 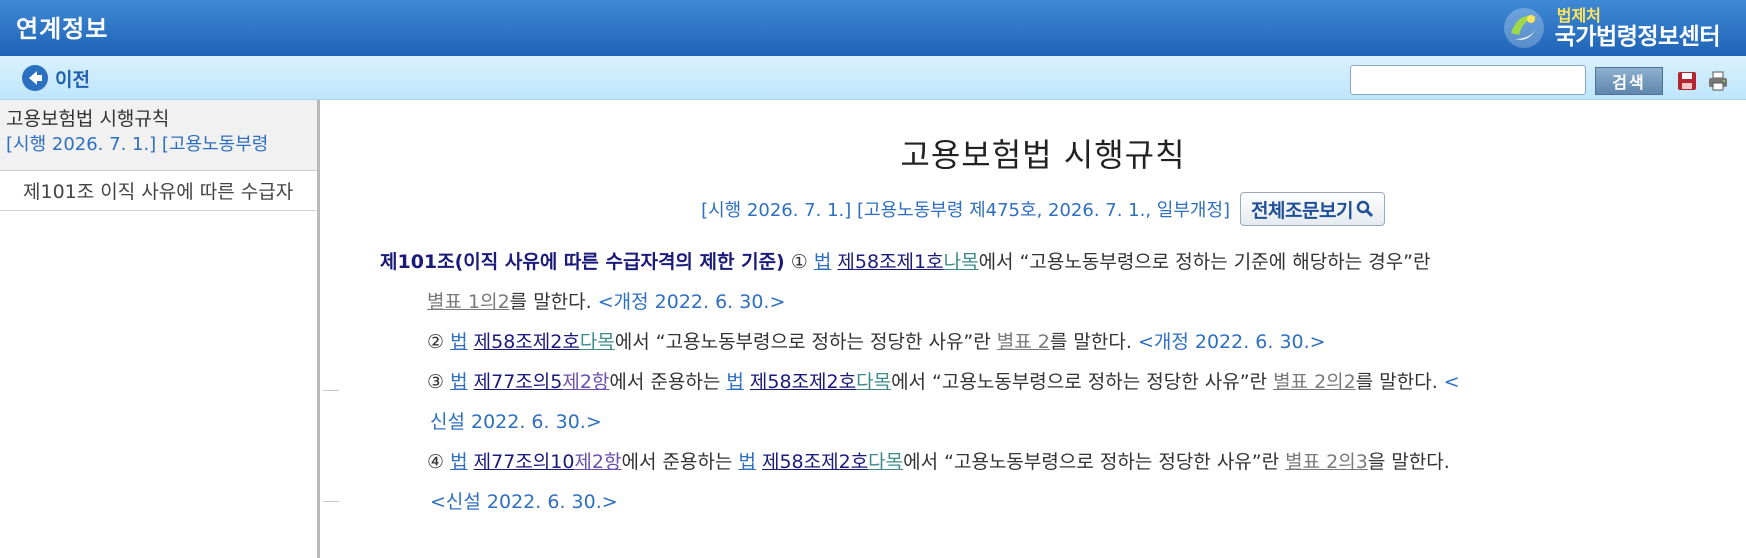 What do you see at coordinates (62, 29) in the screenshot?
I see `window-title: 연계정보` at bounding box center [62, 29].